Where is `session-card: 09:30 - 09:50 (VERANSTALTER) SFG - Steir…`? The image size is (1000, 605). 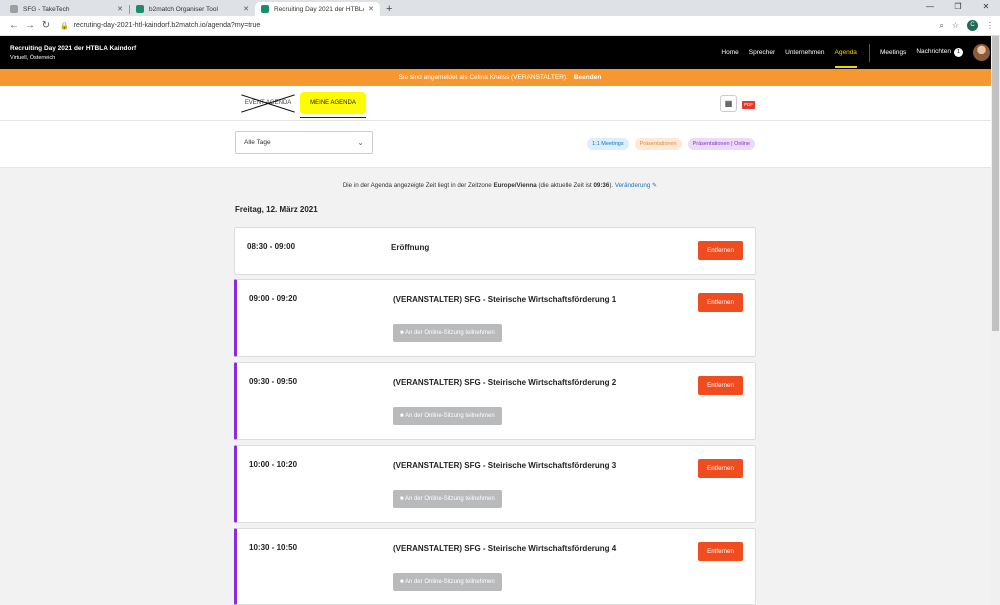 session-card: 09:30 - 09:50 (VERANSTALTER) SFG - Steir… is located at coordinates (495, 401).